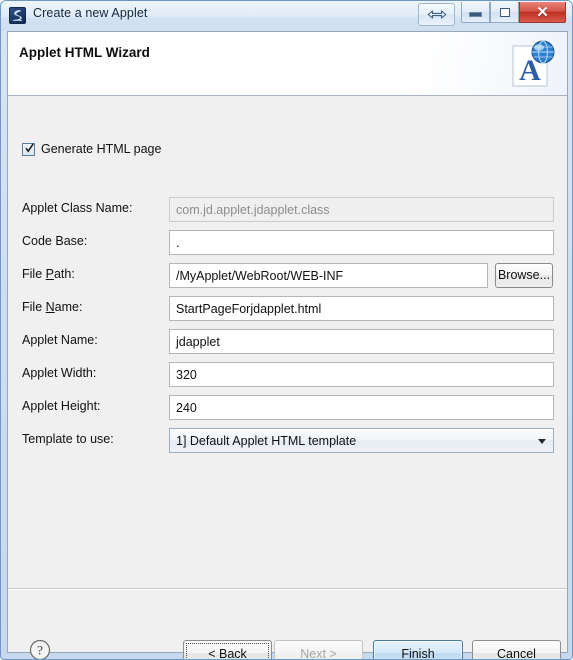 This screenshot has height=660, width=573. I want to click on maximize-glyph, so click(504, 12).